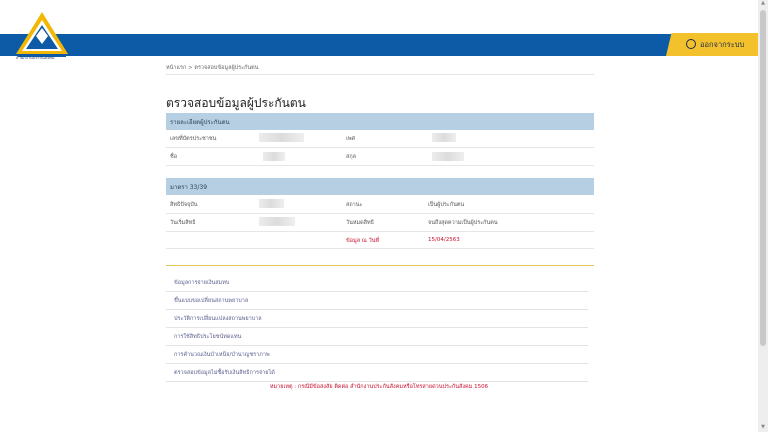 This screenshot has width=768, height=432. Describe the element at coordinates (722, 45) in the screenshot. I see `logout-label: ออกจากระบบ` at that location.